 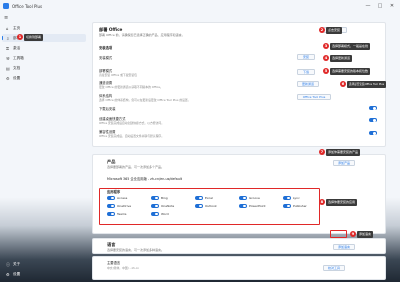 I want to click on channel-desc: 更改 Office 的更新通道以获取不同版本的 Office。, so click(x=131, y=87).